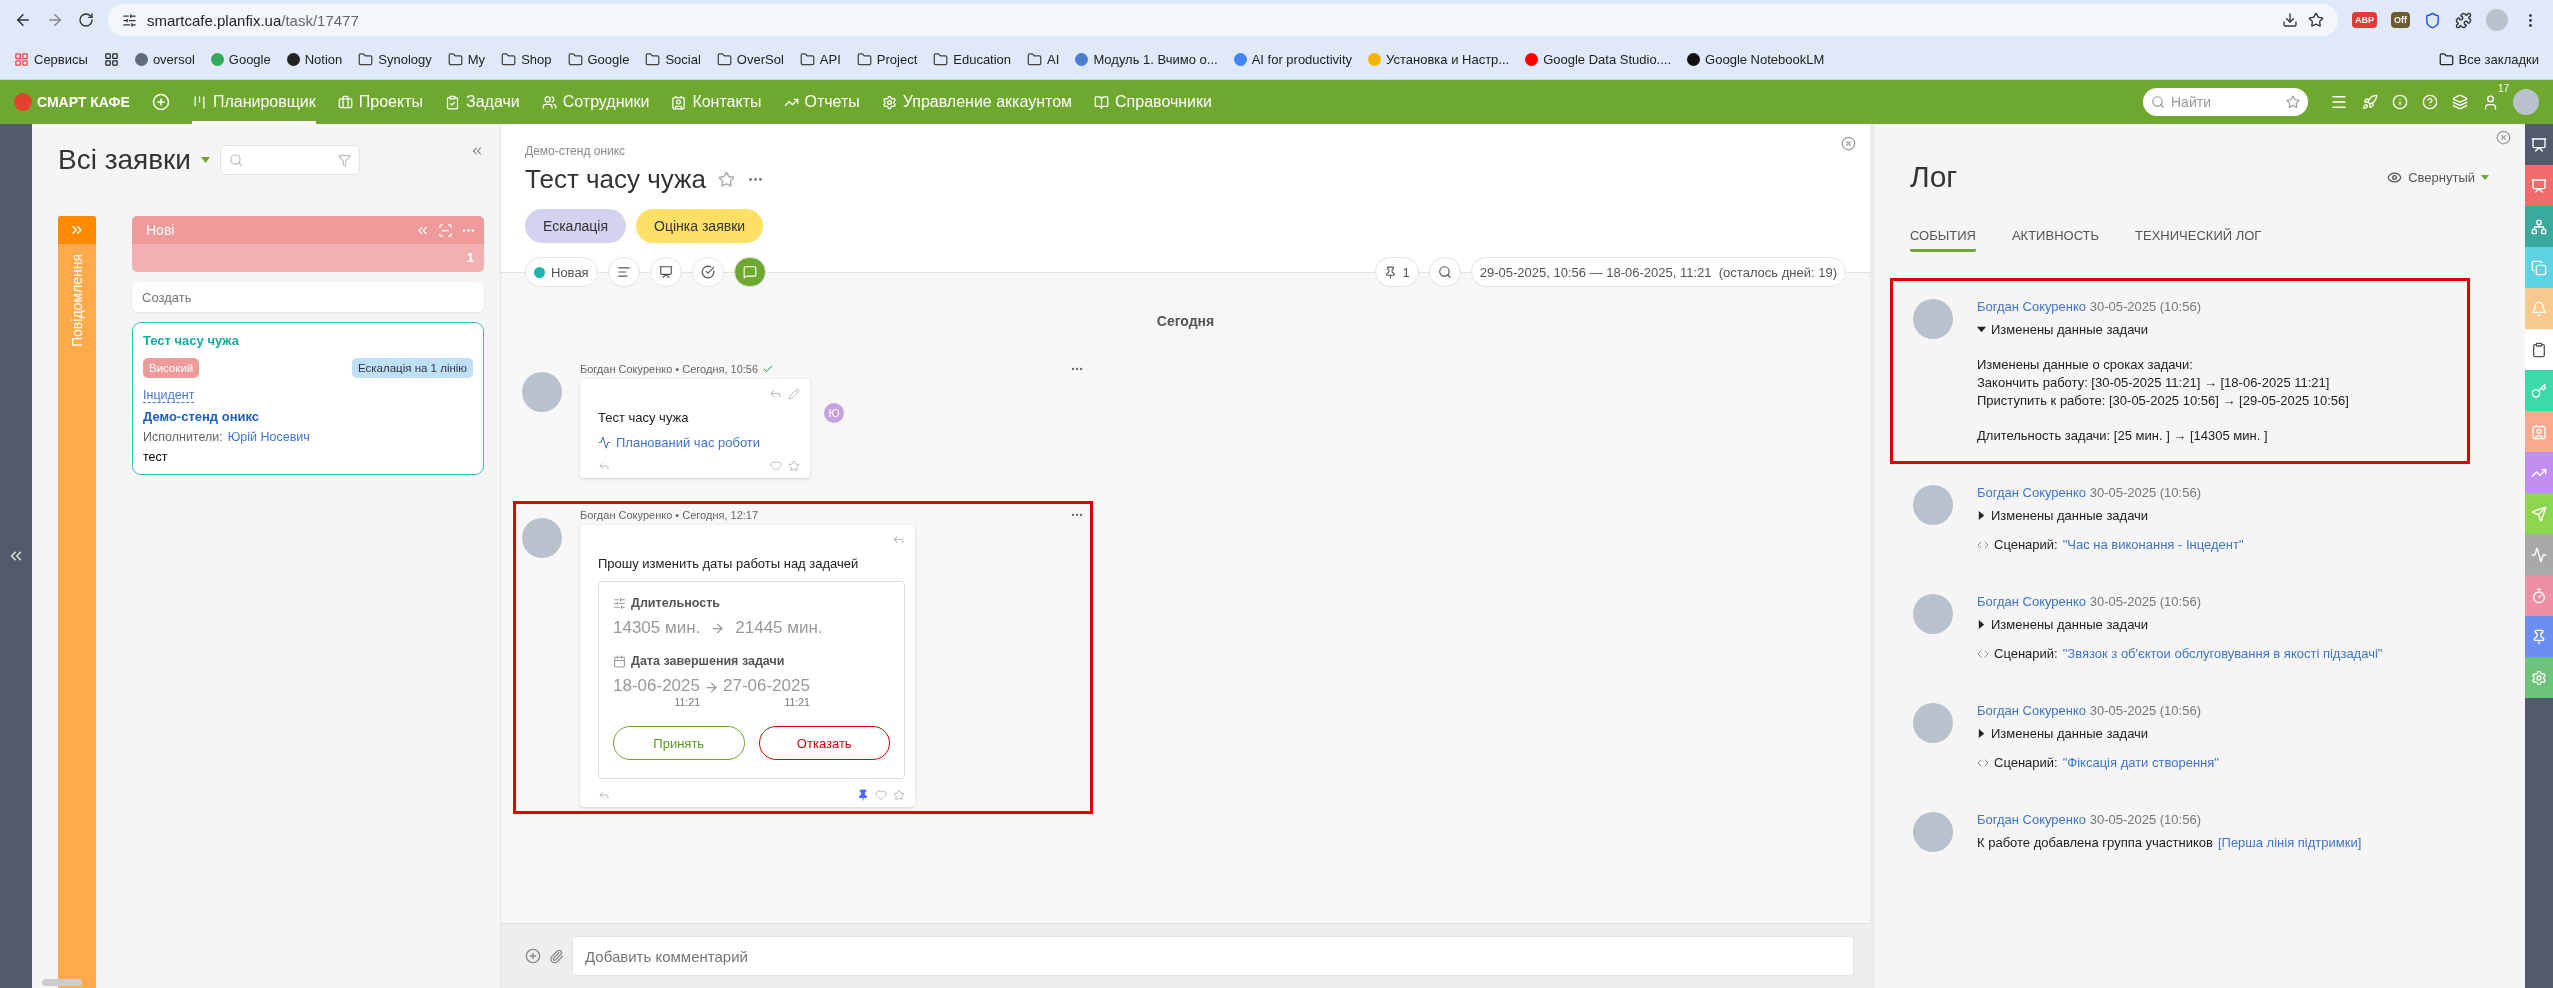 This screenshot has height=988, width=2553. What do you see at coordinates (2222, 653) in the screenshot?
I see `scenario-link: "Звязок з об'єктои обслуговування в якості підзадачі"` at bounding box center [2222, 653].